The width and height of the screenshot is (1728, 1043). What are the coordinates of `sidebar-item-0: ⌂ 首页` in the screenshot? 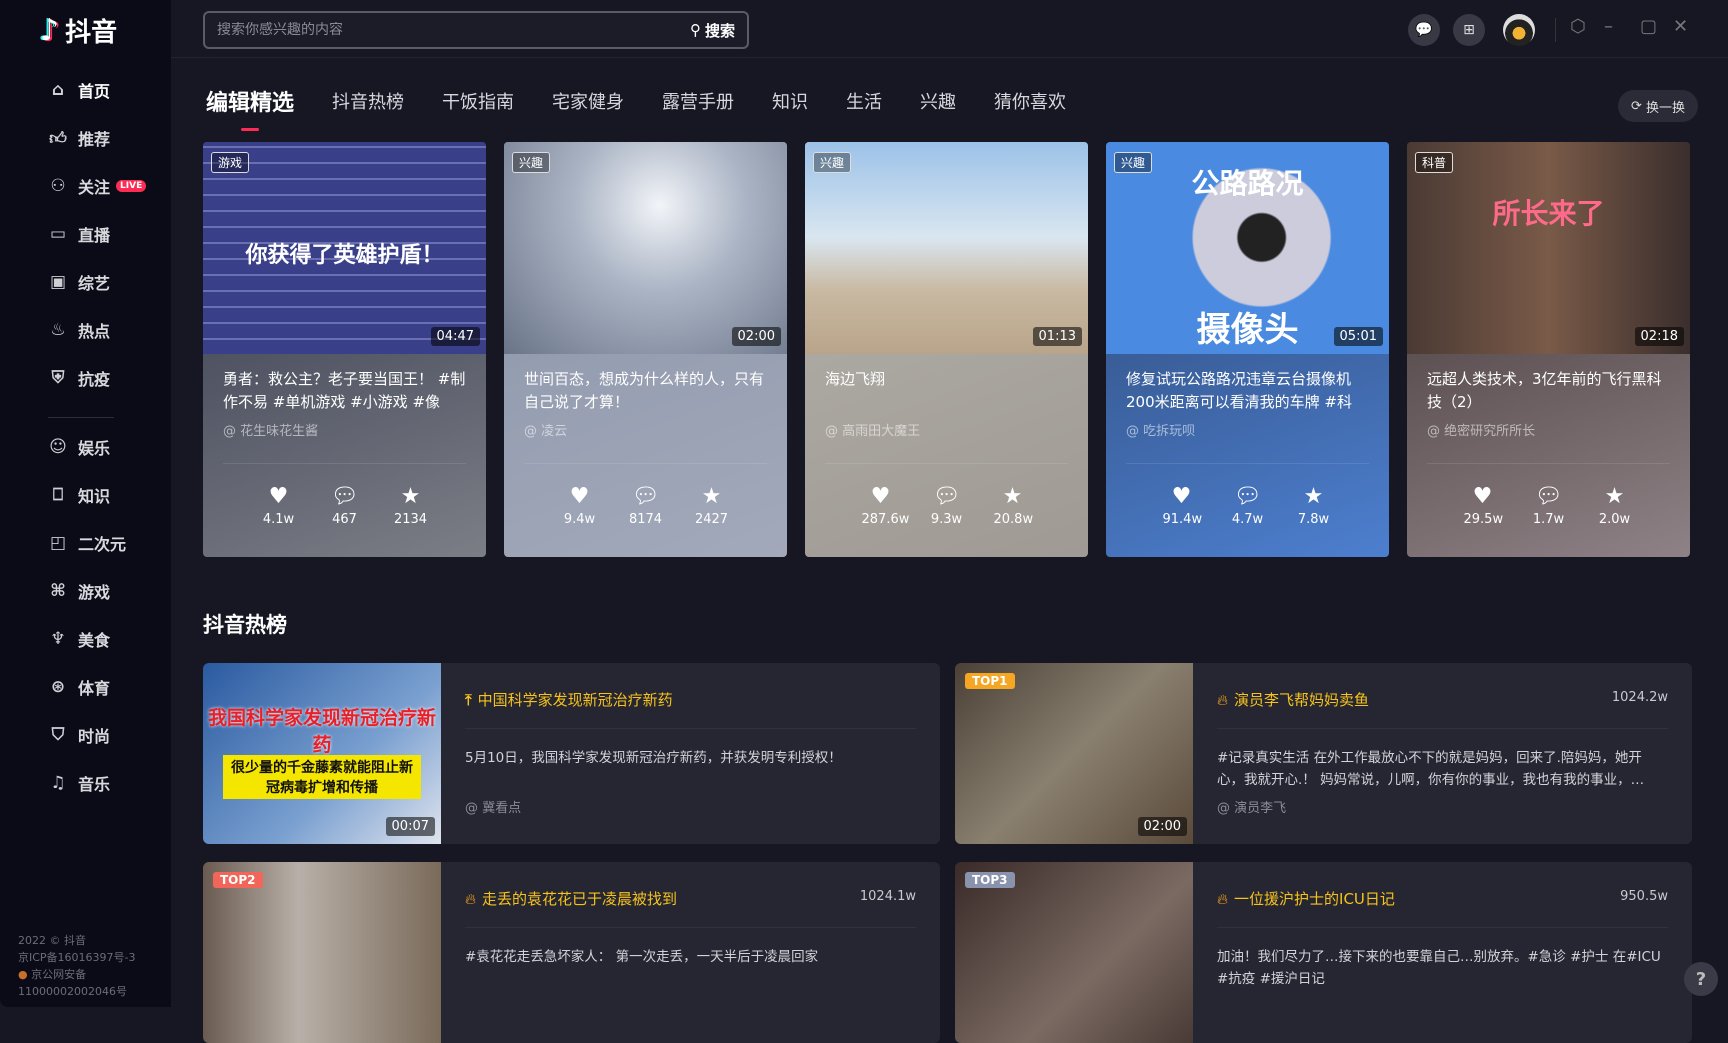 It's located at (79, 90).